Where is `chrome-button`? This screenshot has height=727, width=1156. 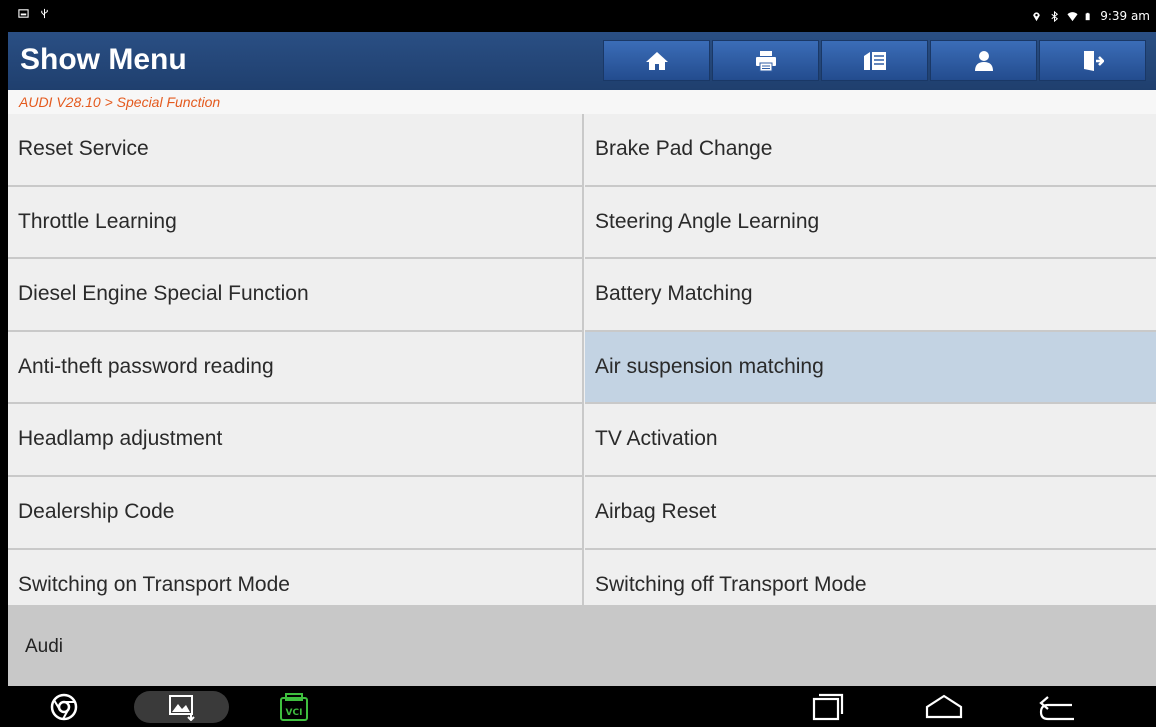 chrome-button is located at coordinates (64, 707).